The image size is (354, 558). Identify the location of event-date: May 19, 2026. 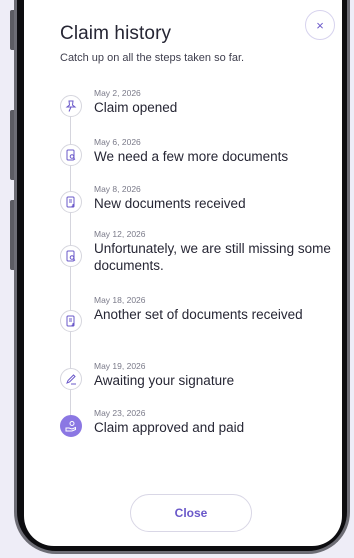
(120, 366).